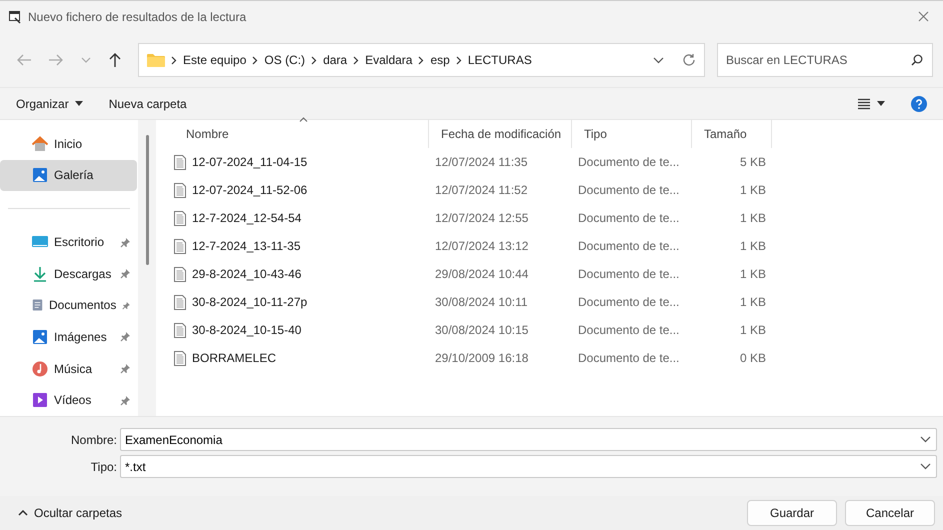 The width and height of the screenshot is (943, 530). What do you see at coordinates (689, 60) in the screenshot?
I see `refresh-icon` at bounding box center [689, 60].